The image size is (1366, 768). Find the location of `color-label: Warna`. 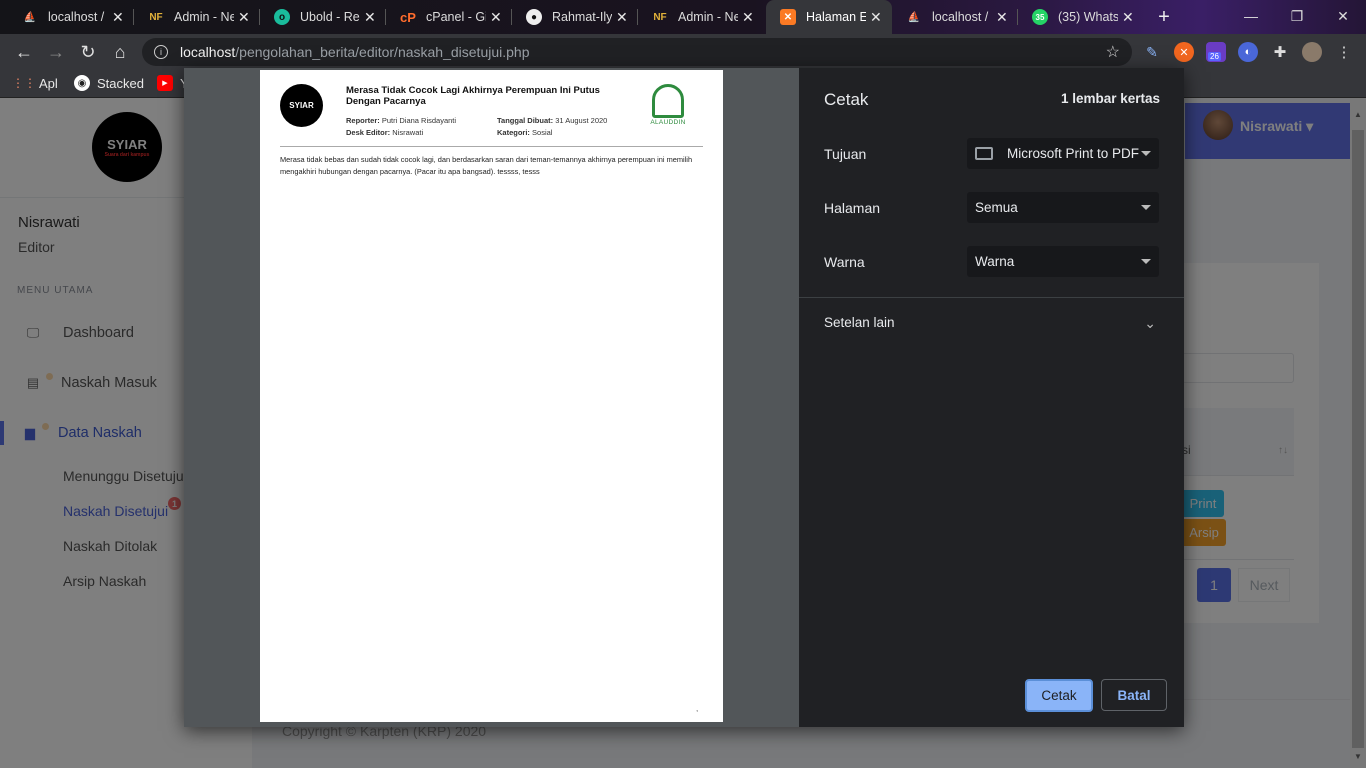

color-label: Warna is located at coordinates (844, 262).